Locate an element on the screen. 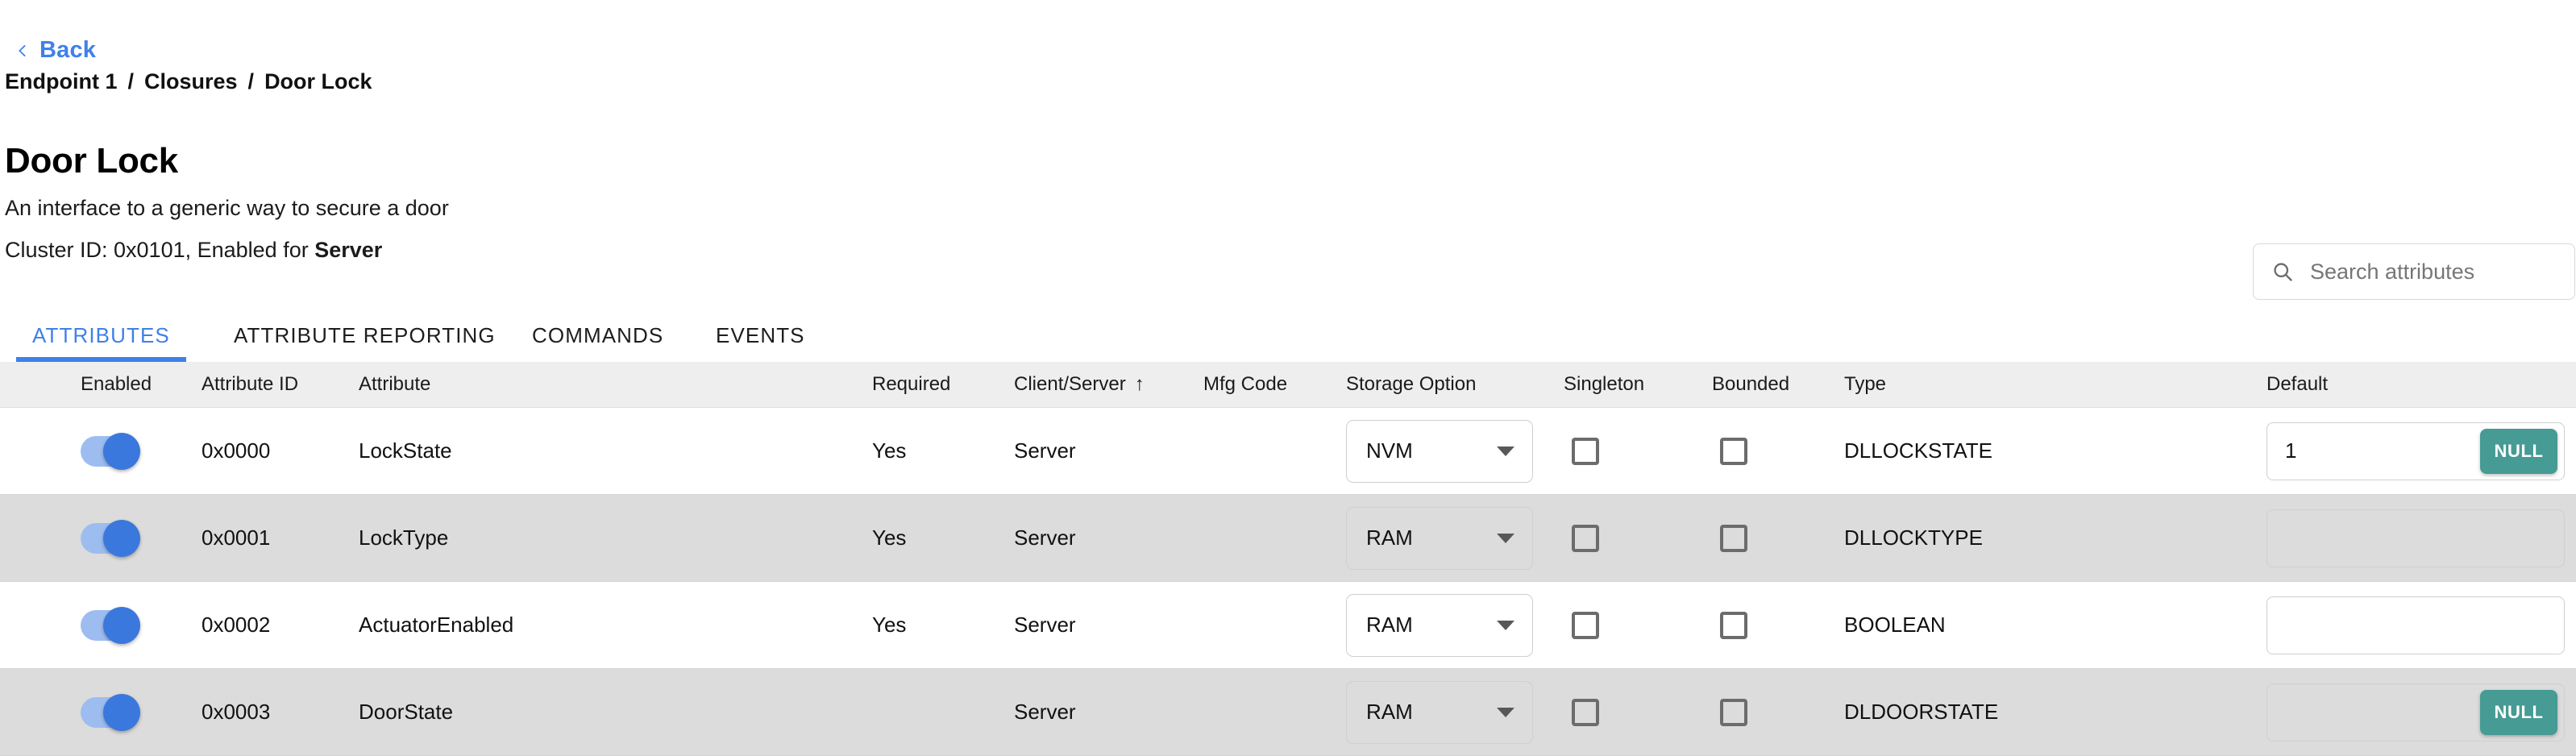 The width and height of the screenshot is (2576, 756). column-header-attribute-label: Attribute is located at coordinates (395, 384).